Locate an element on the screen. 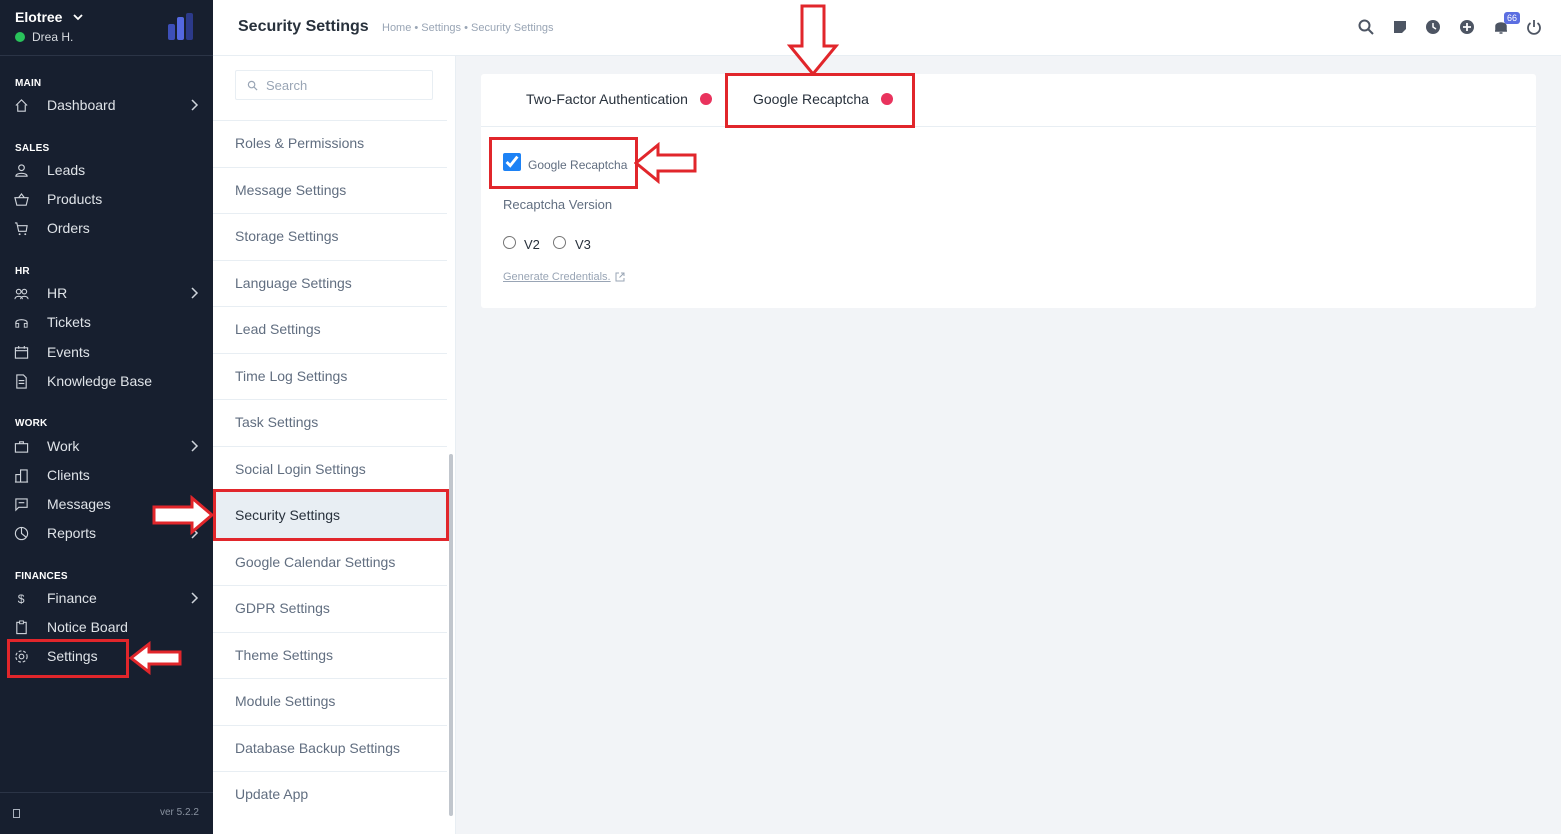  sidebar-item-orders: Orders is located at coordinates (106, 228).